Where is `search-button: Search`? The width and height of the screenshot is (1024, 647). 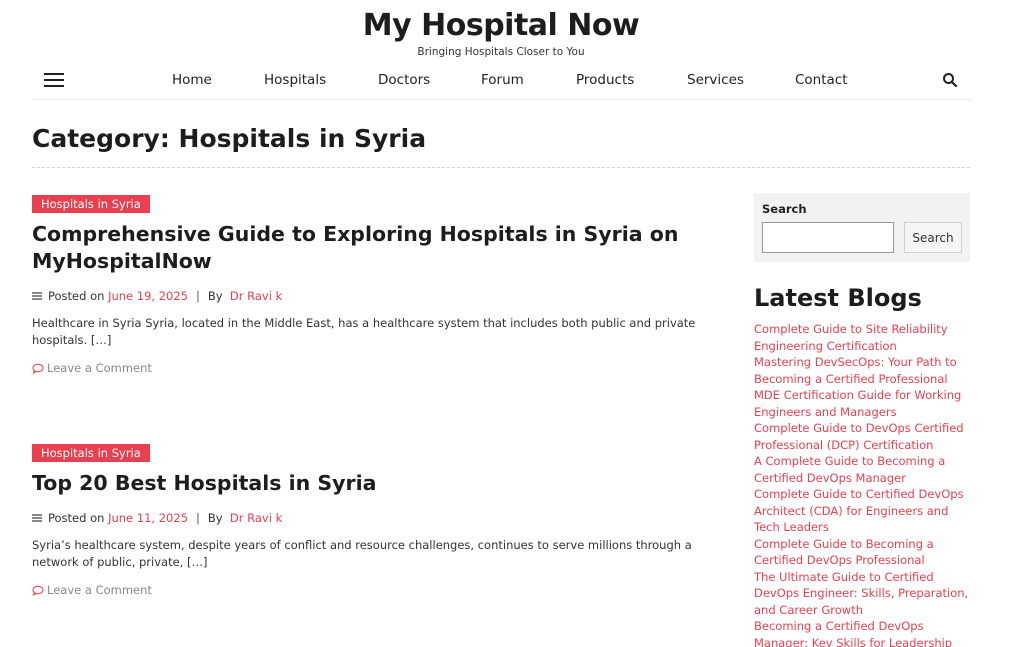
search-button: Search is located at coordinates (933, 237).